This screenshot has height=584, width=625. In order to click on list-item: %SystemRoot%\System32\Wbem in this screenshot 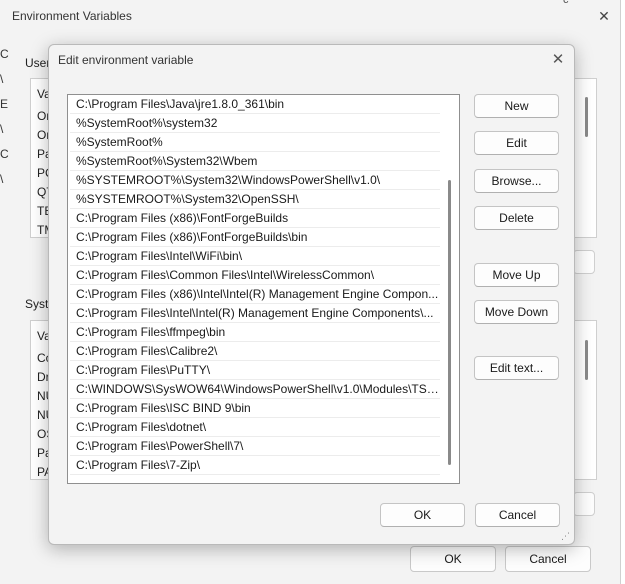, I will do `click(255, 161)`.